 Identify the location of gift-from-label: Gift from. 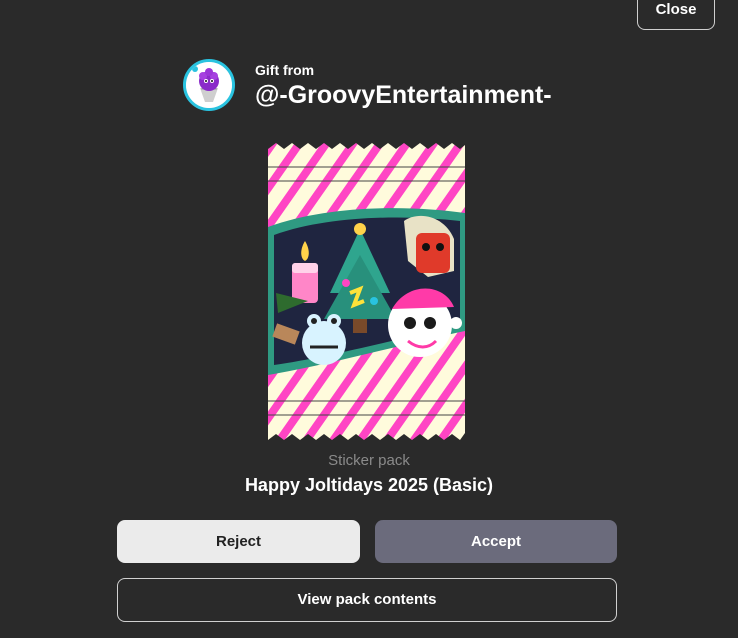
(285, 69).